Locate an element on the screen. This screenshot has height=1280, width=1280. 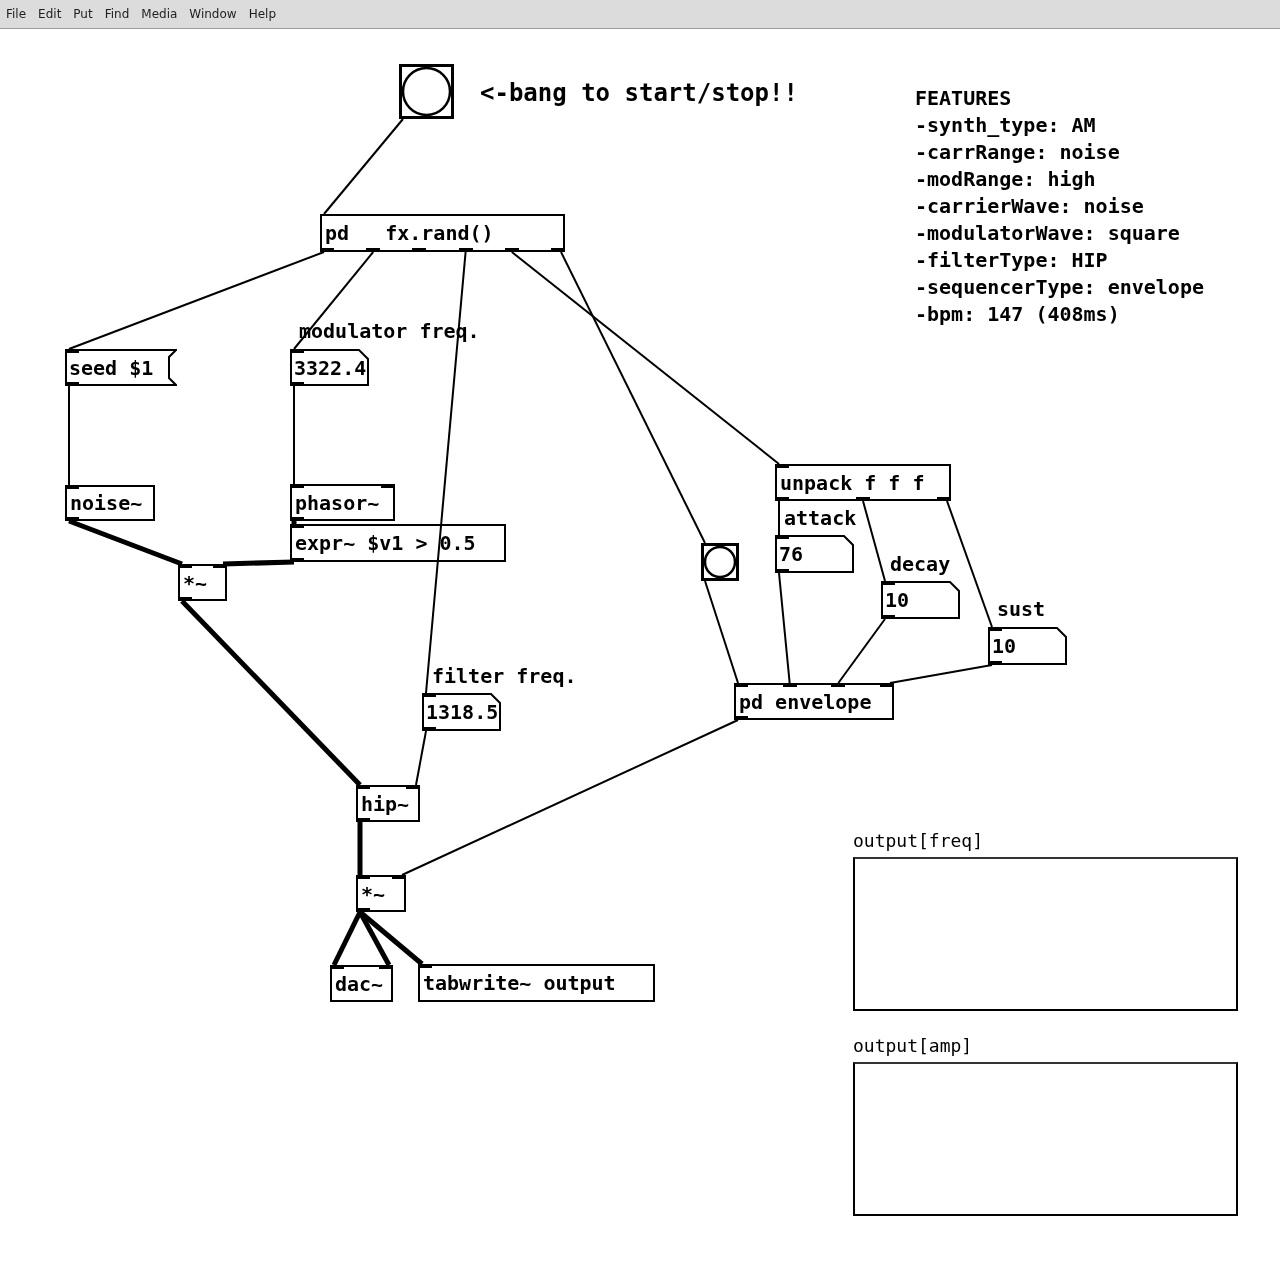
feature-line: -sequencerType: envelope is located at coordinates (1059, 287).